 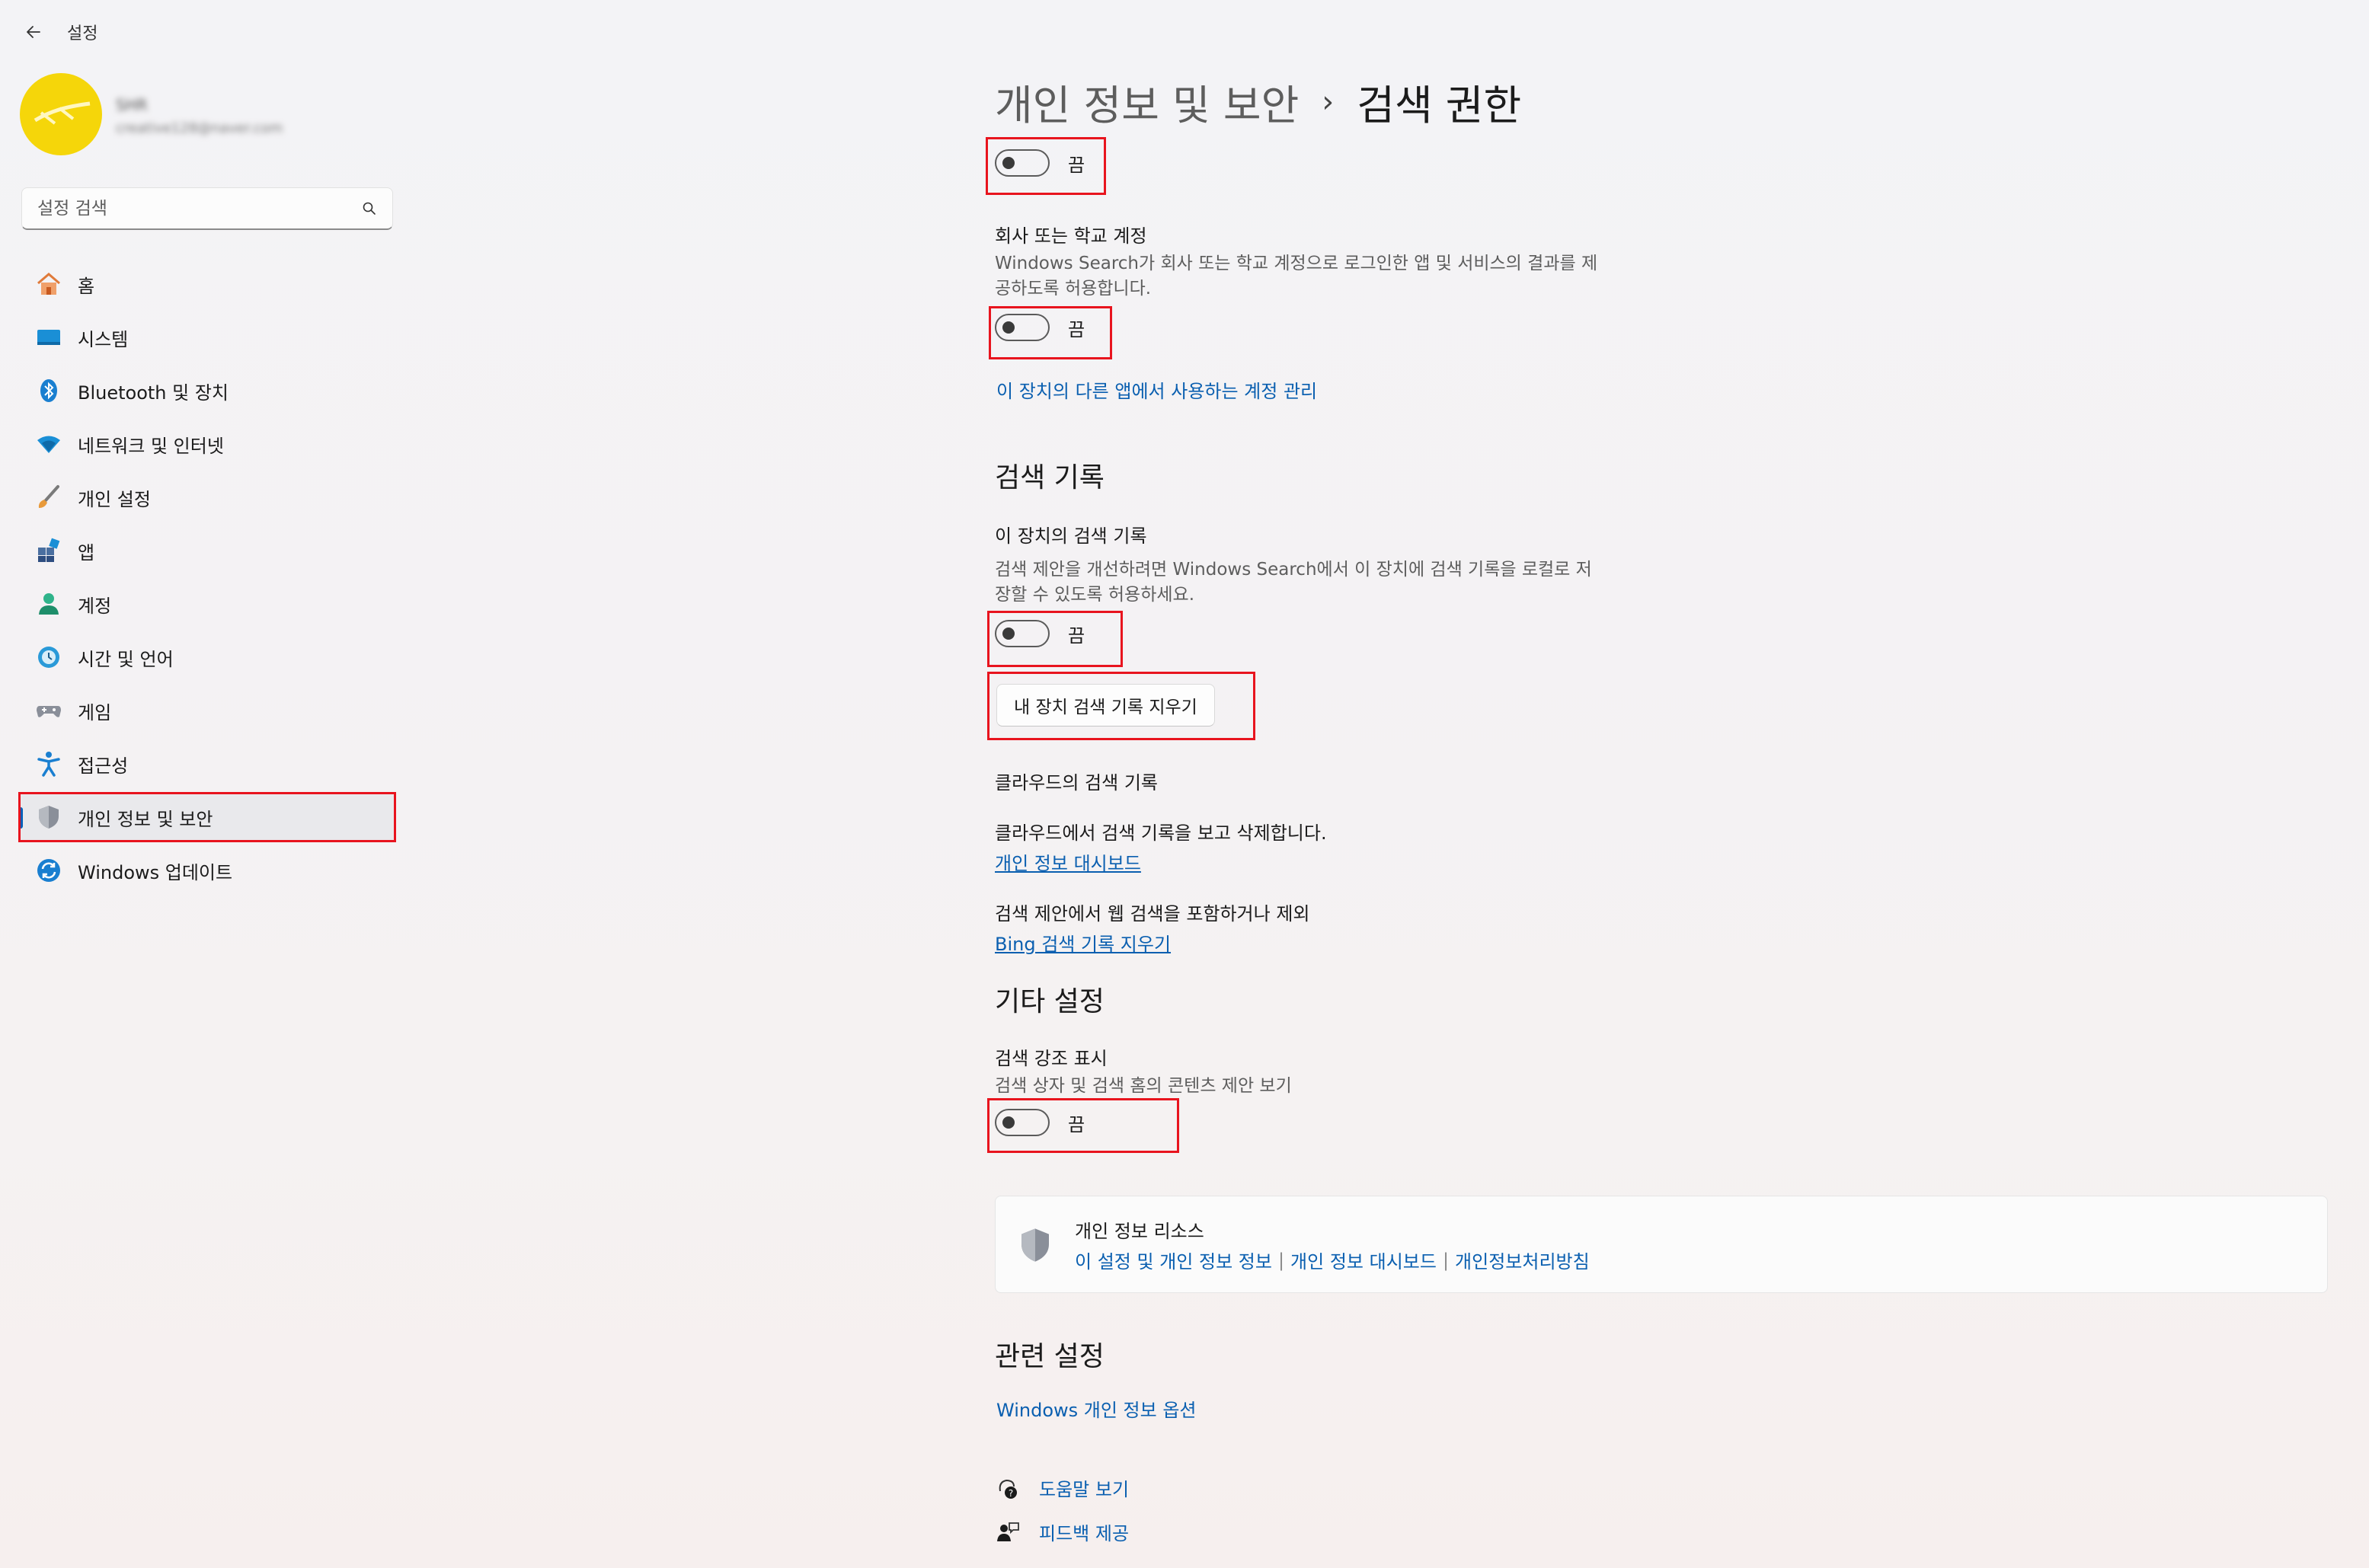 What do you see at coordinates (1022, 634) in the screenshot?
I see `device-history-toggle` at bounding box center [1022, 634].